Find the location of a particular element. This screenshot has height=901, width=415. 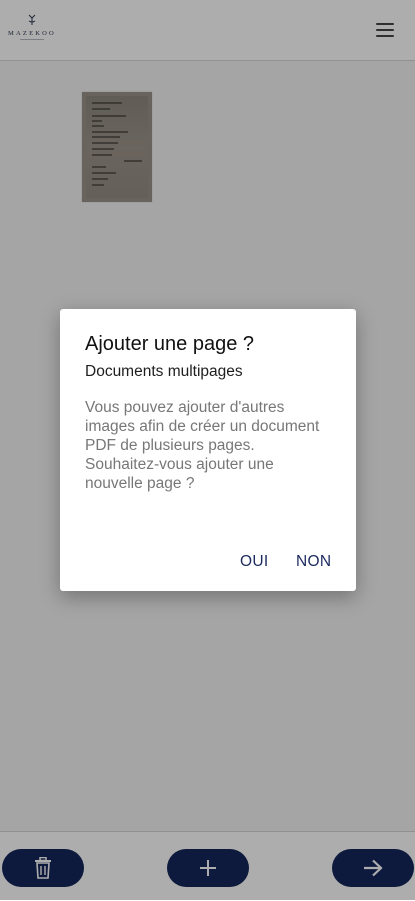

dialog-title: Ajouter une page ? is located at coordinates (170, 344).